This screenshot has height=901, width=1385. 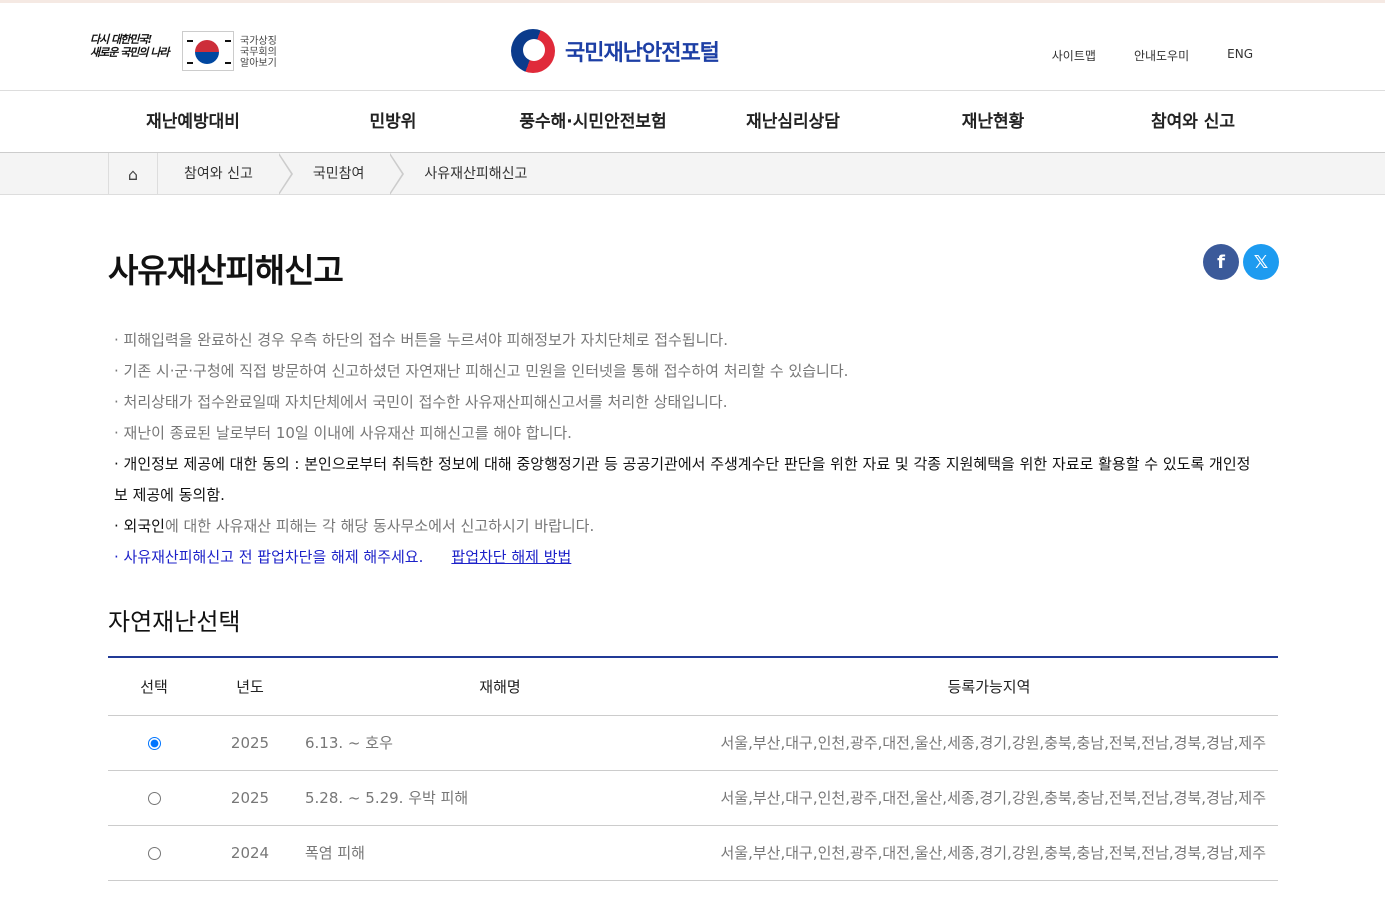 I want to click on section-title: 자연재난선택, so click(x=174, y=622).